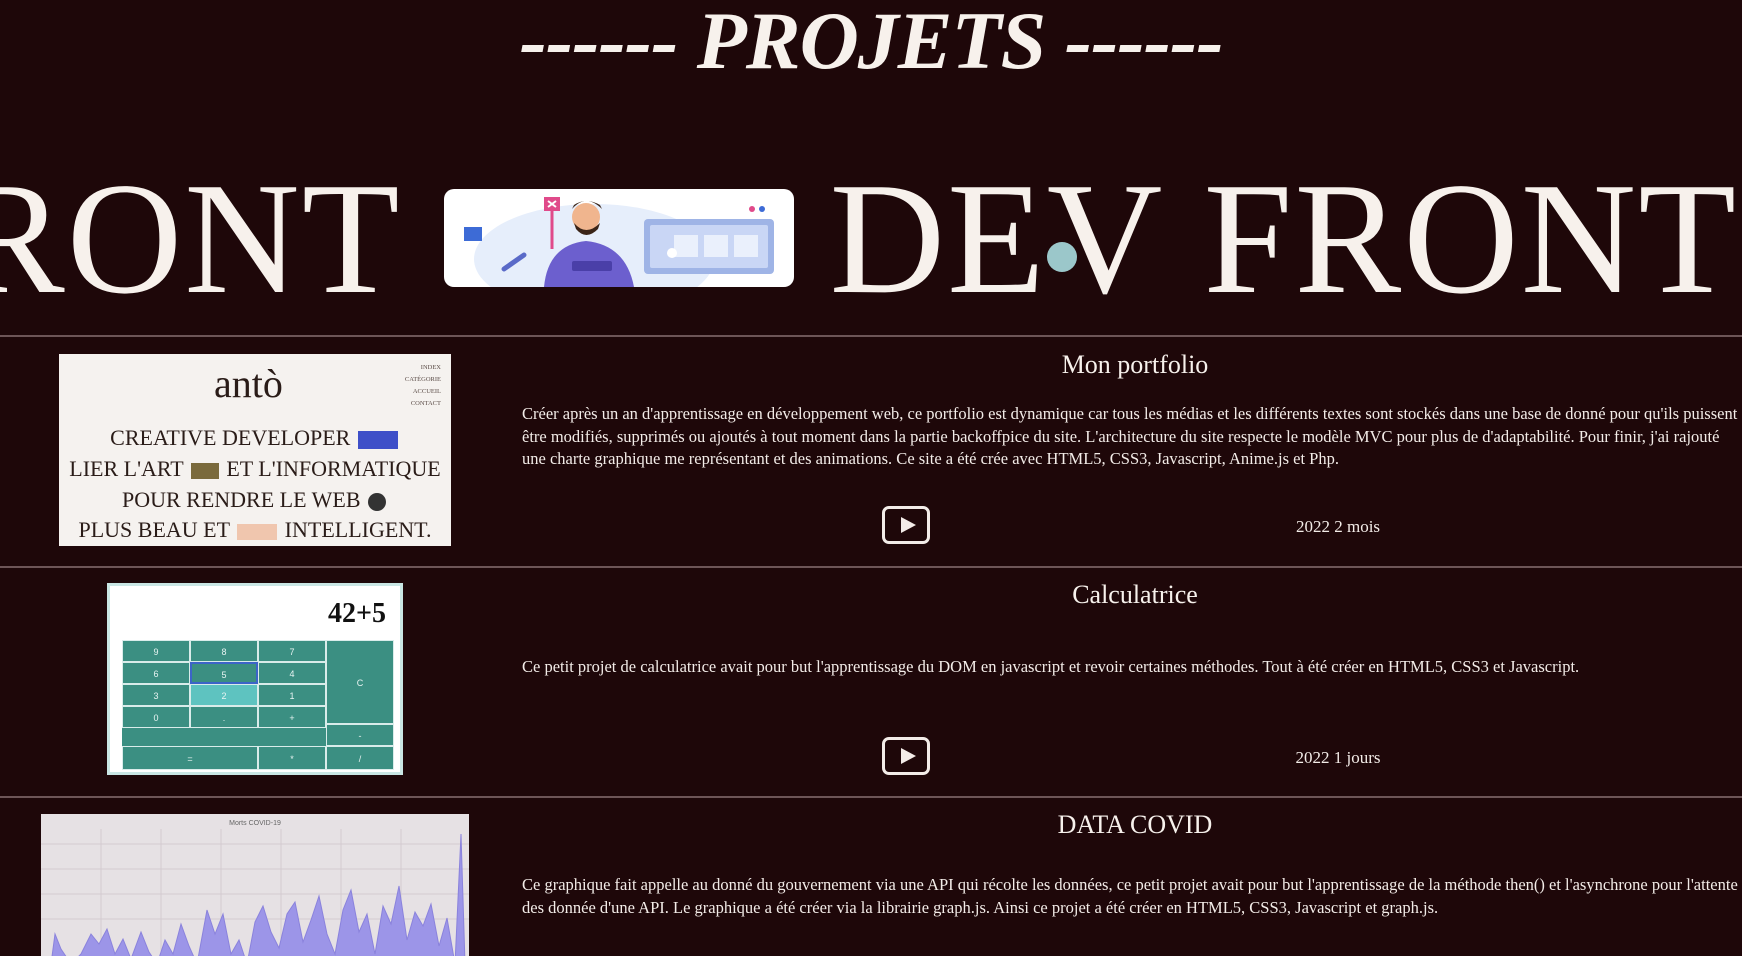 This screenshot has height=956, width=1742. I want to click on covid-chart-title: Morts COVID-19, so click(255, 823).